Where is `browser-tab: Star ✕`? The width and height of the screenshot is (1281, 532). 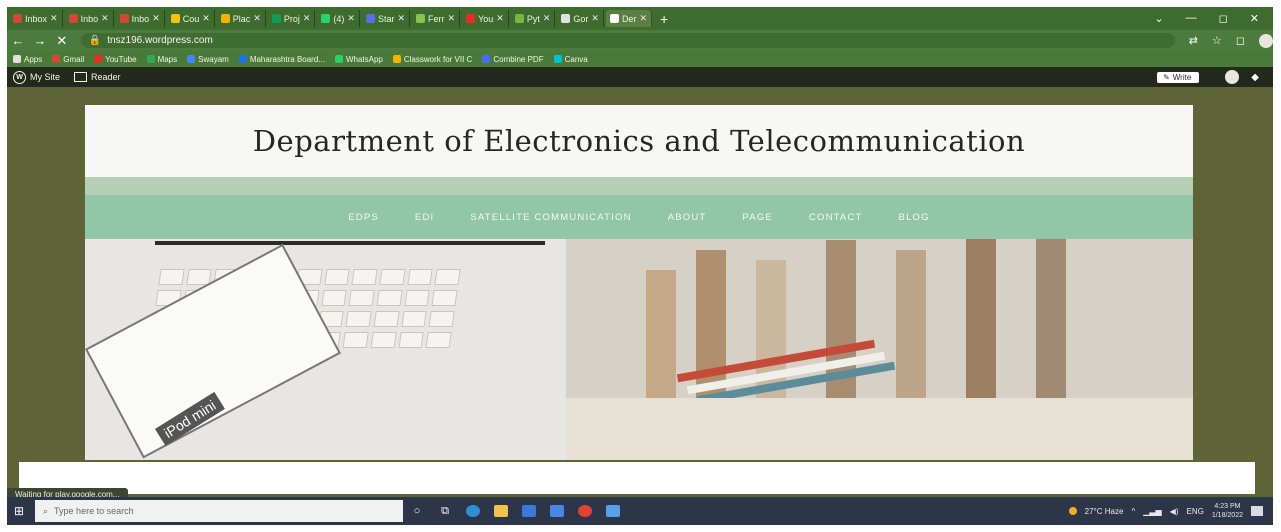 browser-tab: Star ✕ is located at coordinates (386, 18).